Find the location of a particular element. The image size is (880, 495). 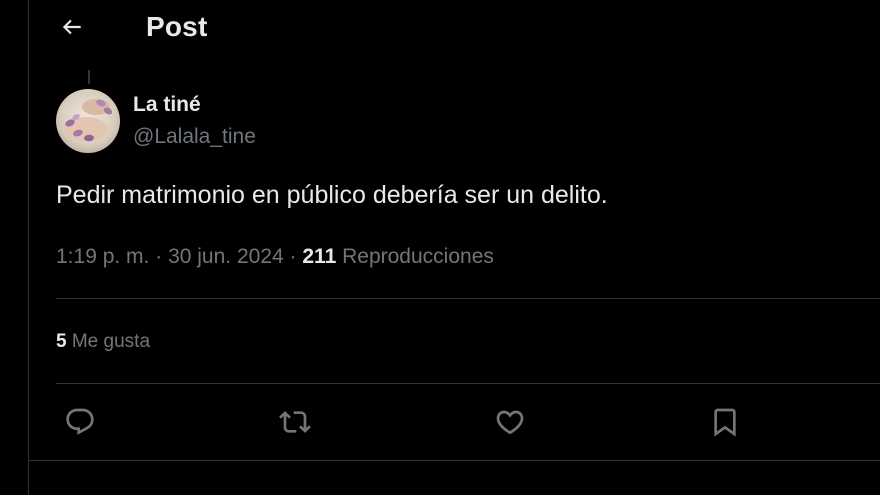

arrow-left-icon is located at coordinates (71, 27).